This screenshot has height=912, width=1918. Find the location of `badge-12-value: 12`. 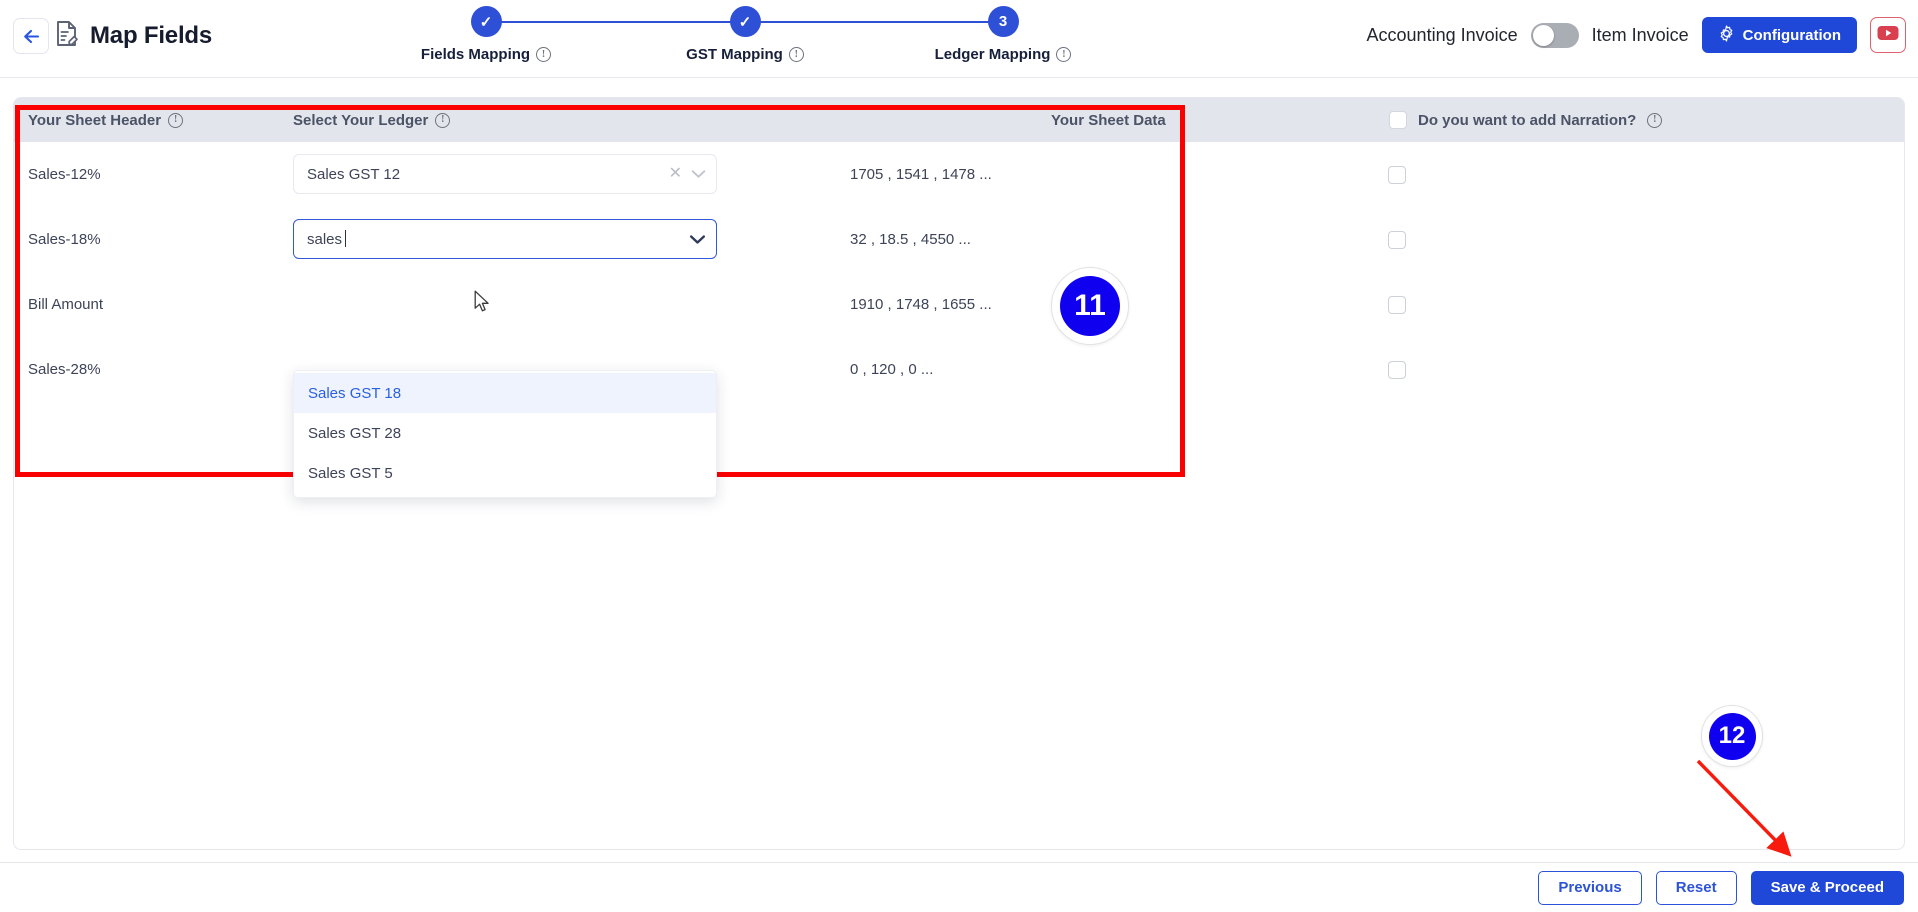

badge-12-value: 12 is located at coordinates (1732, 736).